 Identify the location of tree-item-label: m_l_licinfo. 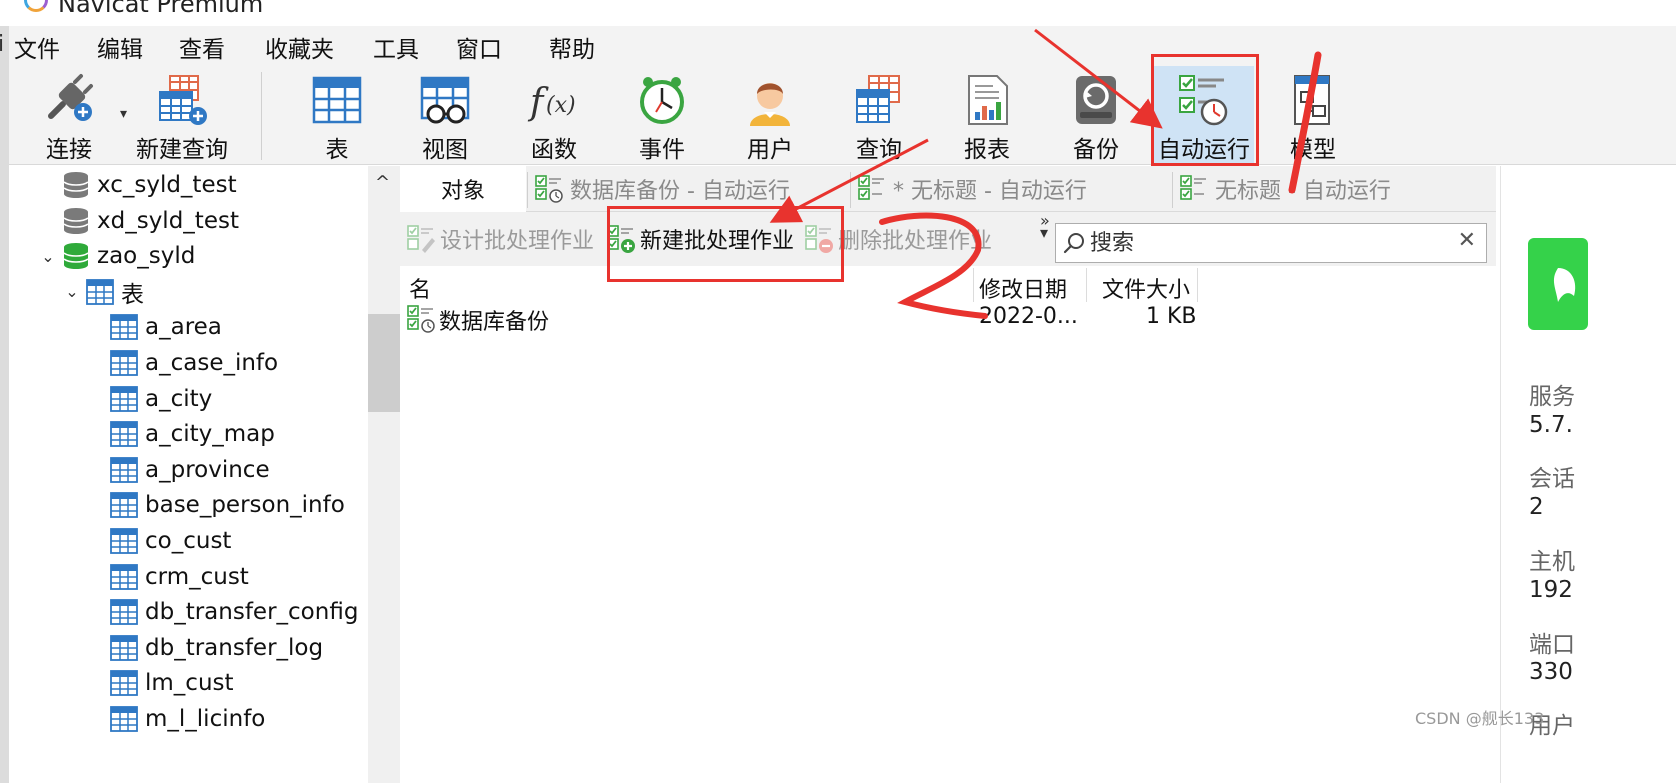
(205, 719).